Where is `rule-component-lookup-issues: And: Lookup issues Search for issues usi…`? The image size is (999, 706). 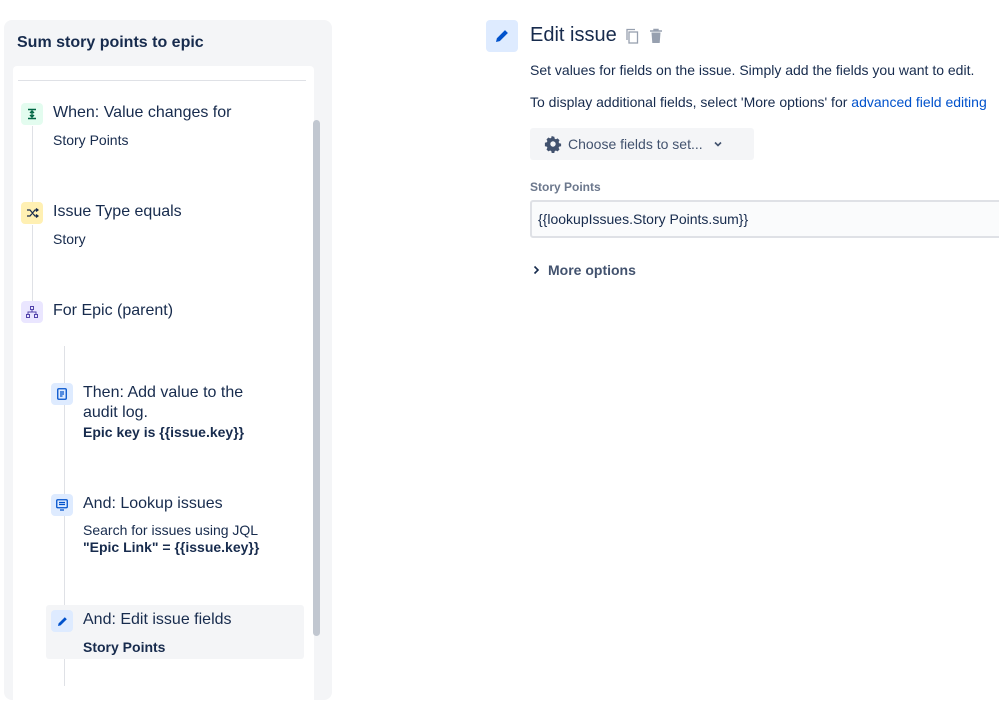 rule-component-lookup-issues: And: Lookup issues Search for issues usi… is located at coordinates (175, 525).